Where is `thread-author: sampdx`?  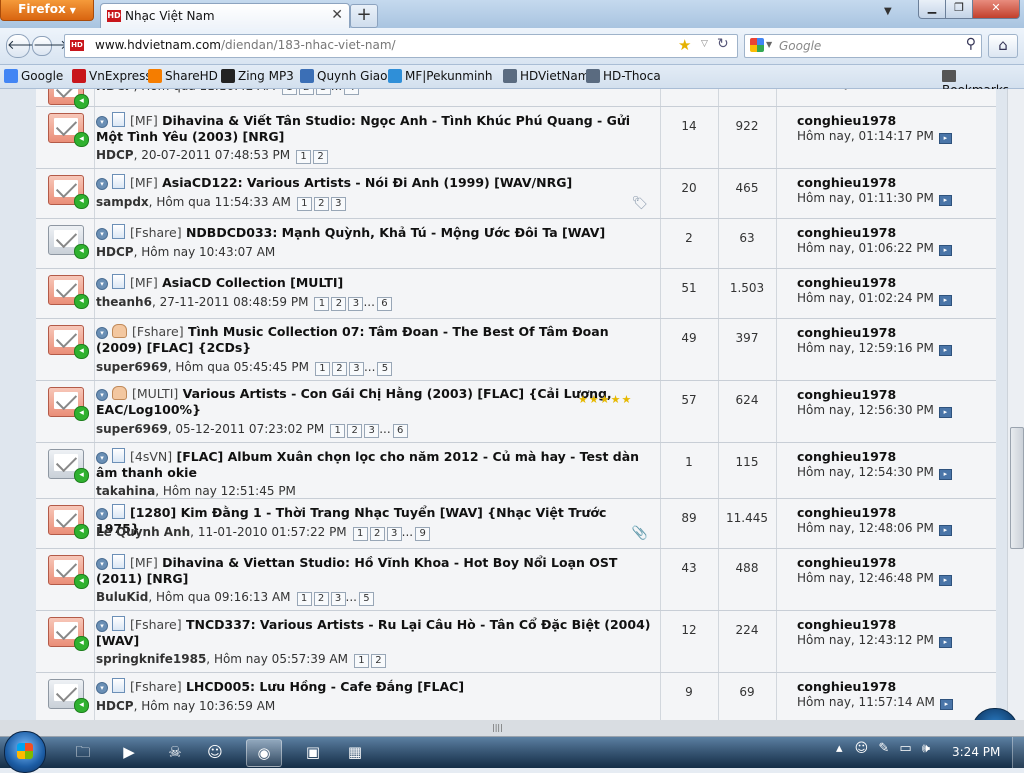
thread-author: sampdx is located at coordinates (122, 202).